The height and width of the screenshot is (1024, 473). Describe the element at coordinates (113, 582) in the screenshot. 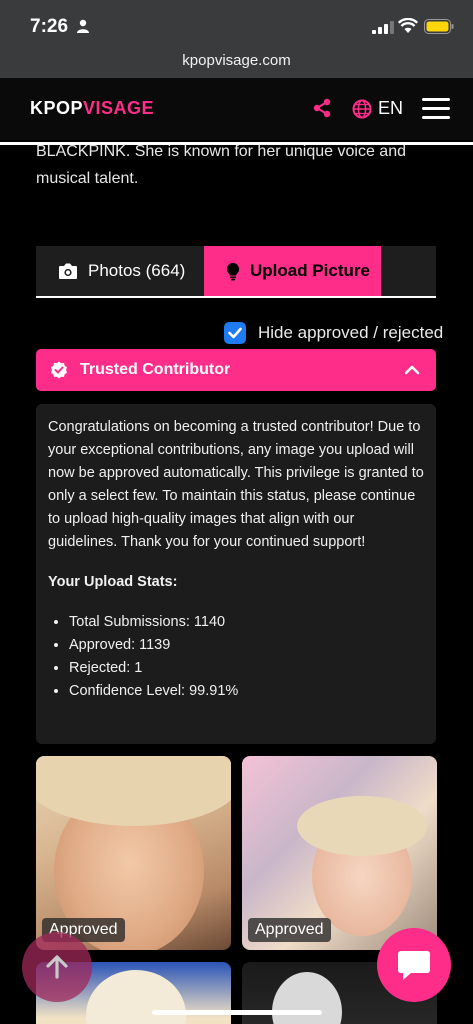

I see `upload-stats-title: Your Upload Stats:` at that location.